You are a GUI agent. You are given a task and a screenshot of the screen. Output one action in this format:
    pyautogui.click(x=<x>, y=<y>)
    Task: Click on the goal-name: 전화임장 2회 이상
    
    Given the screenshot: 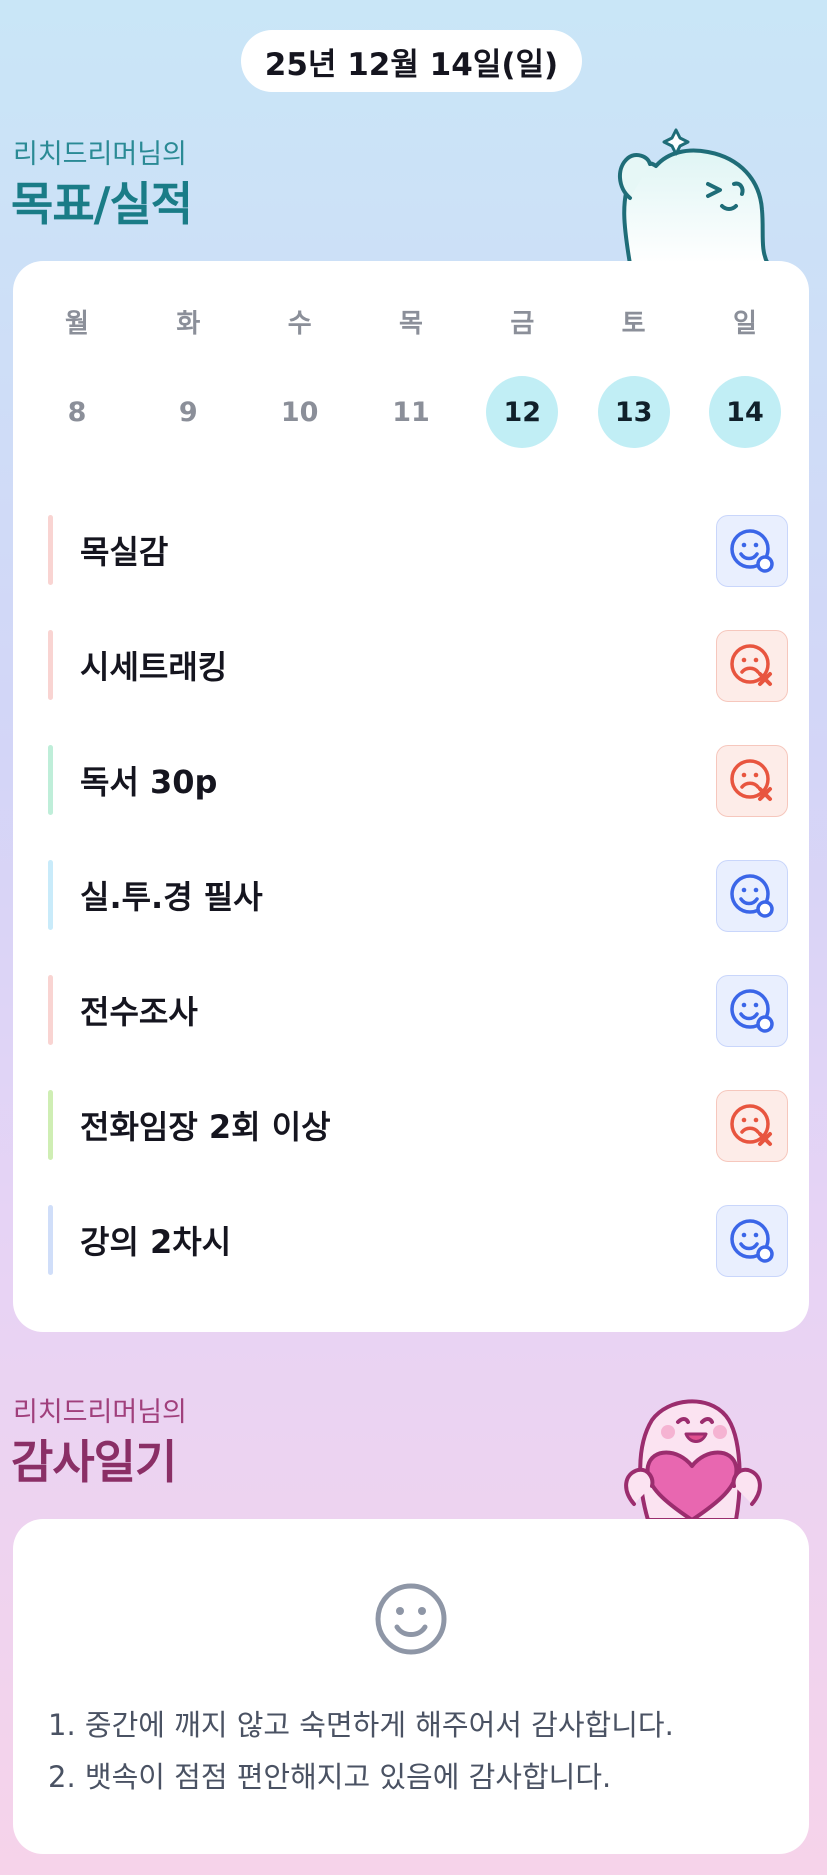 What is the action you would take?
    pyautogui.click(x=205, y=1126)
    